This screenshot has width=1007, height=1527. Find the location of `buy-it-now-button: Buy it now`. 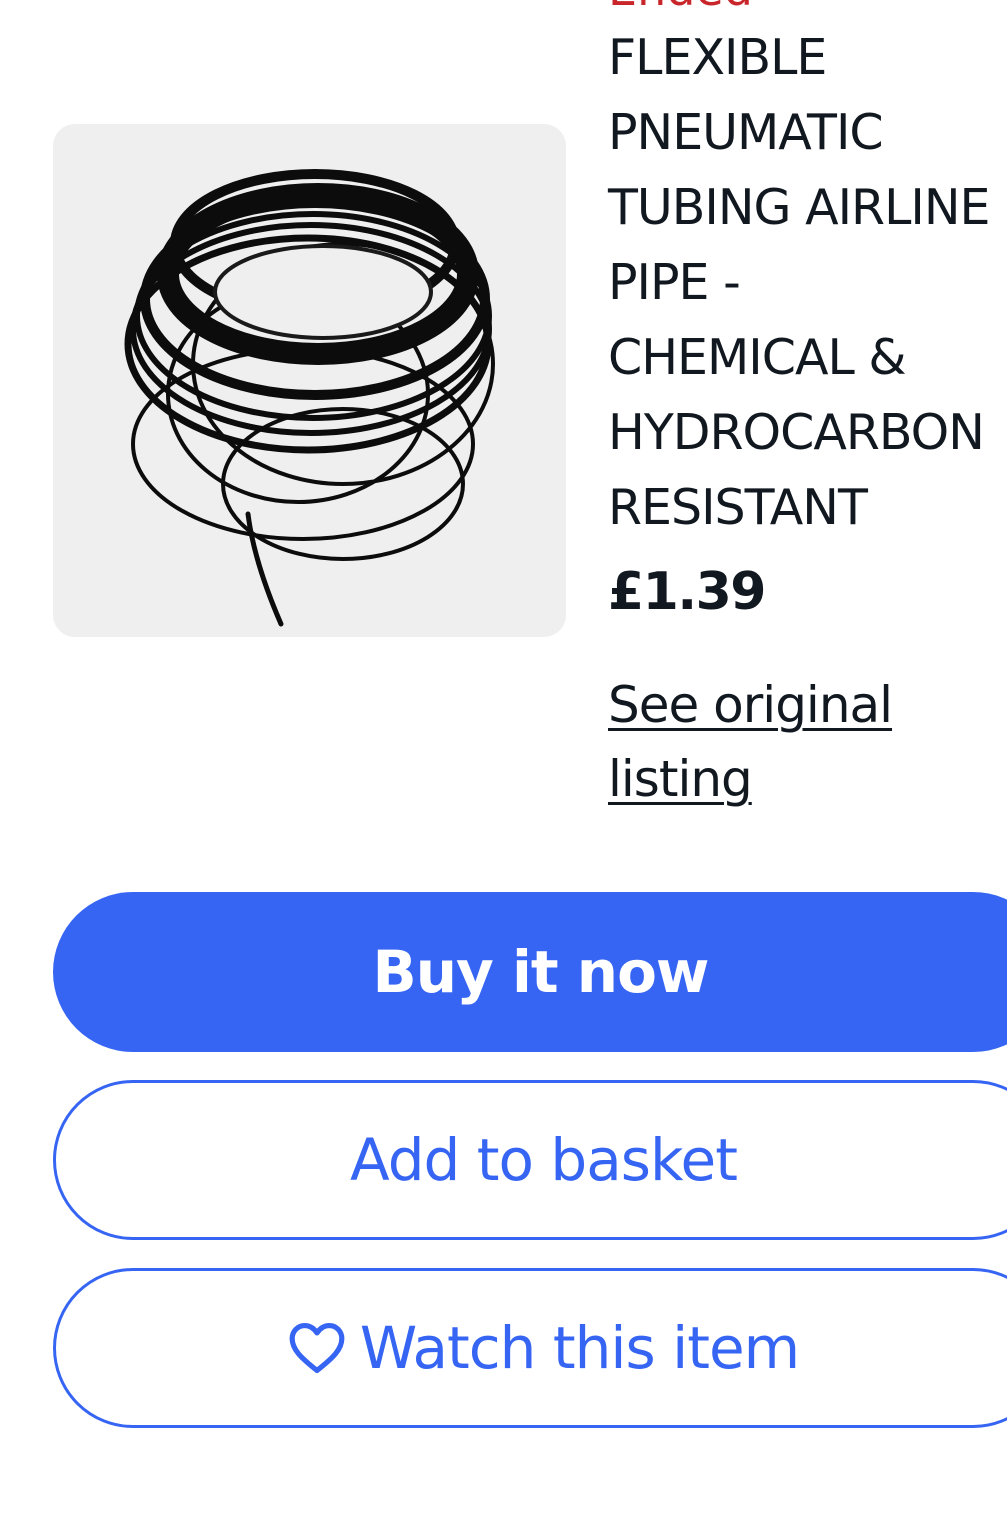

buy-it-now-button: Buy it now is located at coordinates (530, 972).